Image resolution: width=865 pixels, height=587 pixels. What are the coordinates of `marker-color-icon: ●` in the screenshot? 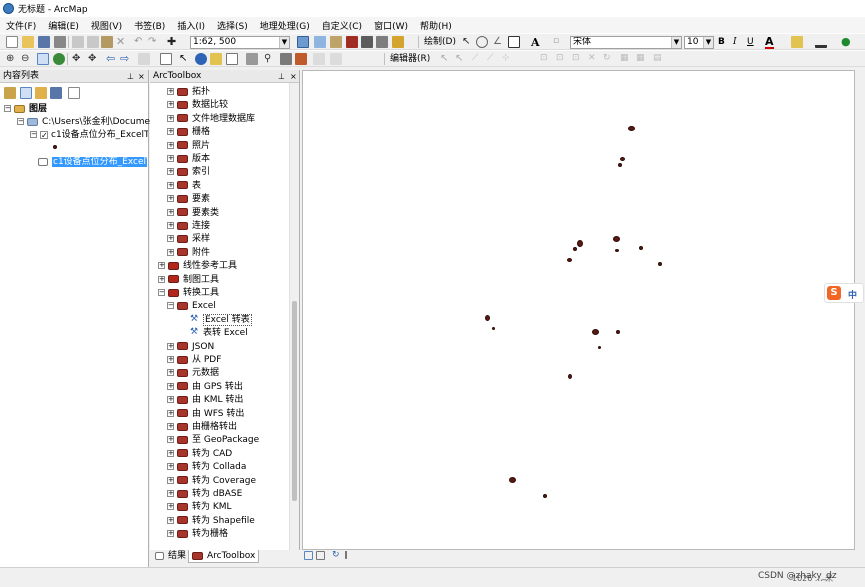 It's located at (847, 42).